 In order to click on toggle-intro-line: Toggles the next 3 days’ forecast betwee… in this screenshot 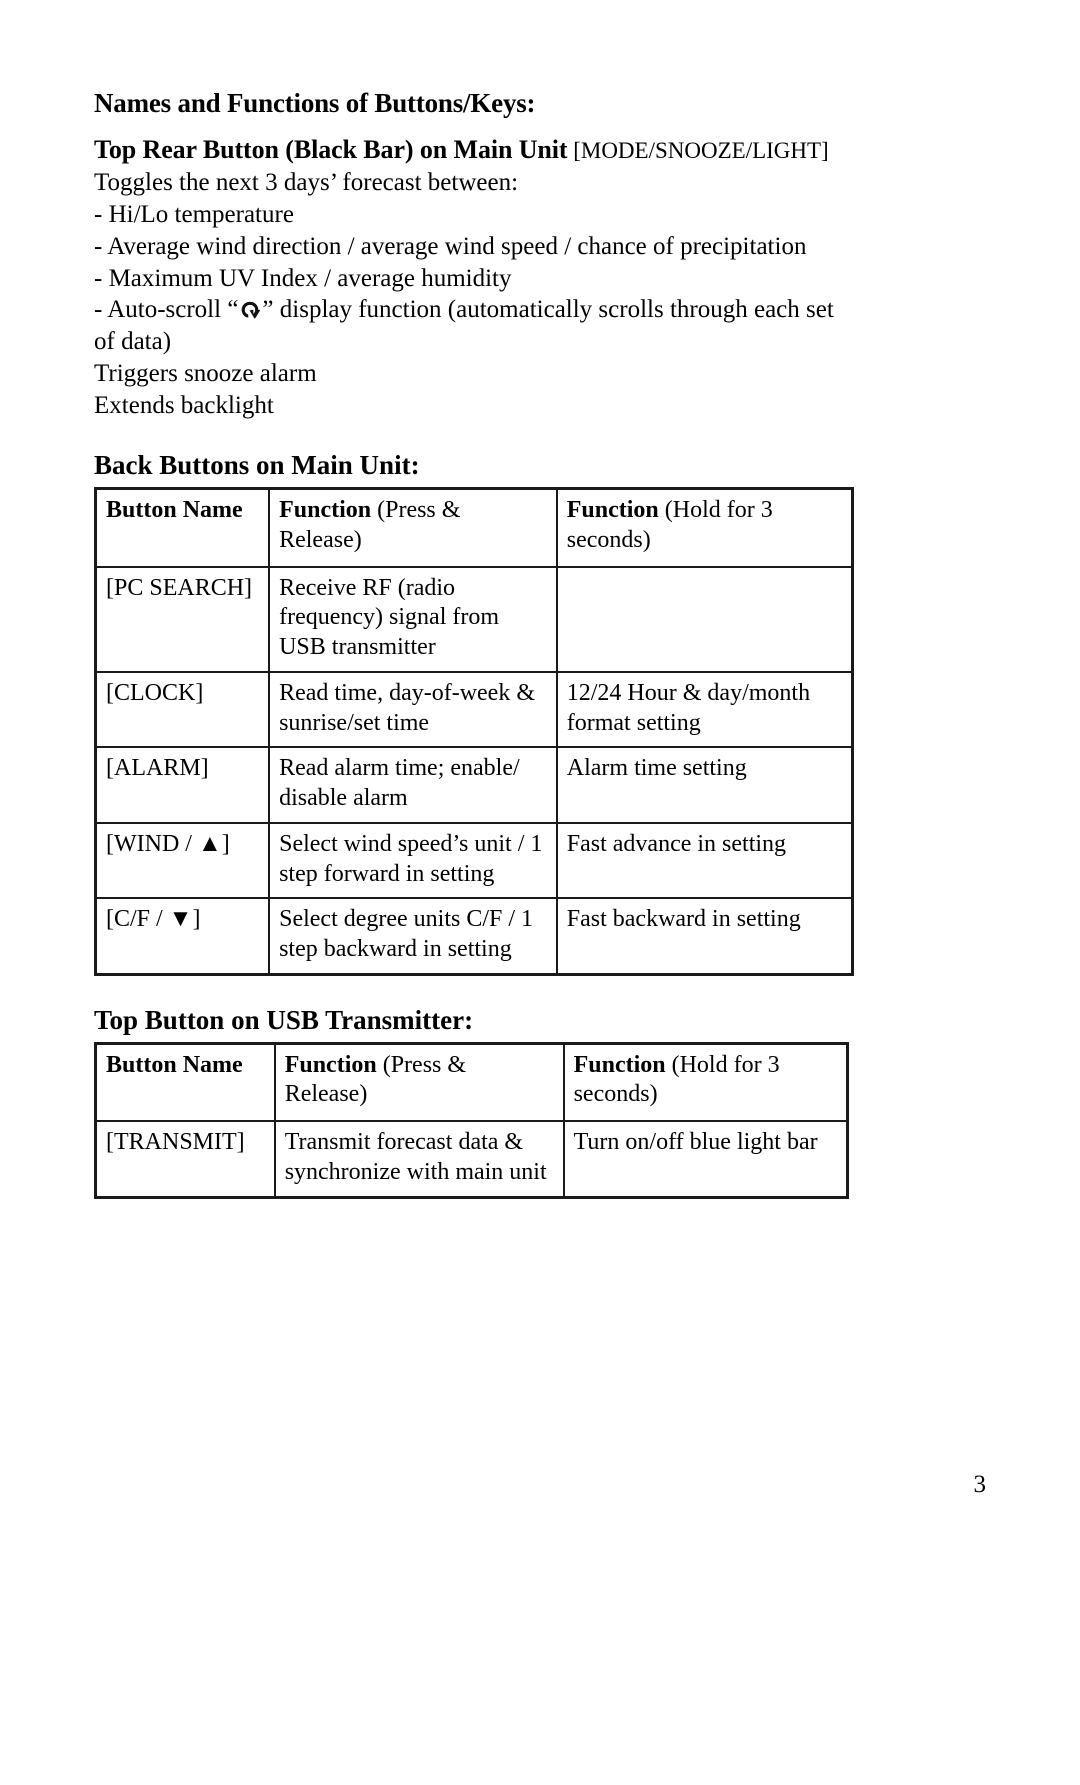, I will do `click(306, 183)`.